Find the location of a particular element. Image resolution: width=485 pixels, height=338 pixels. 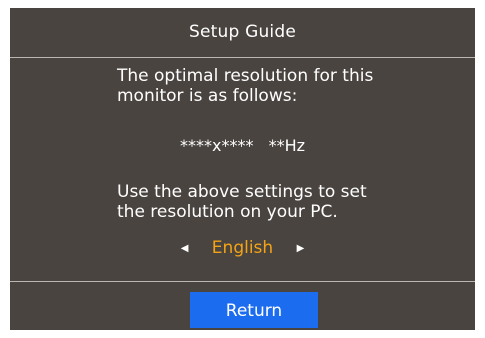

language-selector: ◀ English ▶ is located at coordinates (242, 249).